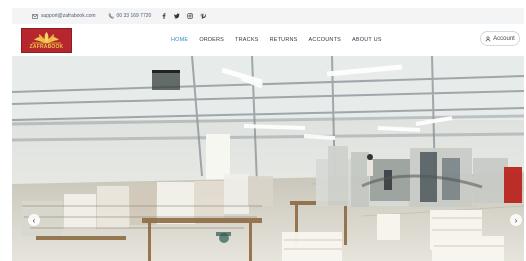 The height and width of the screenshot is (261, 526). I want to click on pinterest-icon, so click(203, 16).